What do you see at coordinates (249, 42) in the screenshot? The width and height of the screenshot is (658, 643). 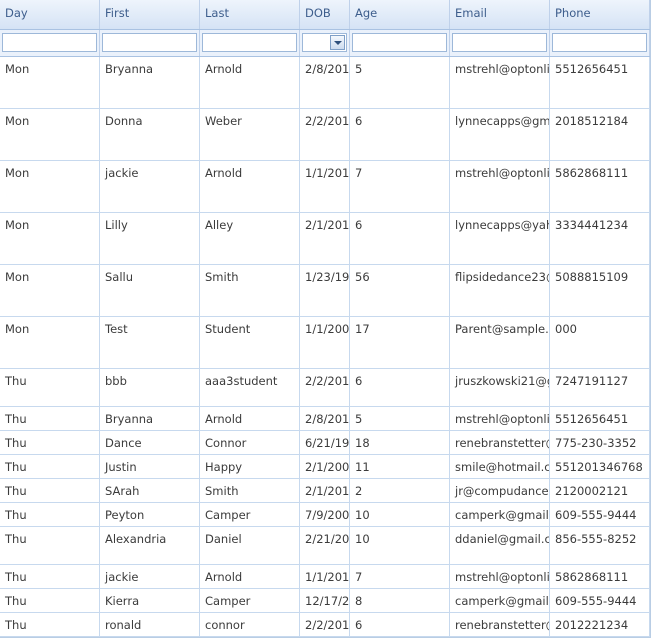 I see `filter-last-input` at bounding box center [249, 42].